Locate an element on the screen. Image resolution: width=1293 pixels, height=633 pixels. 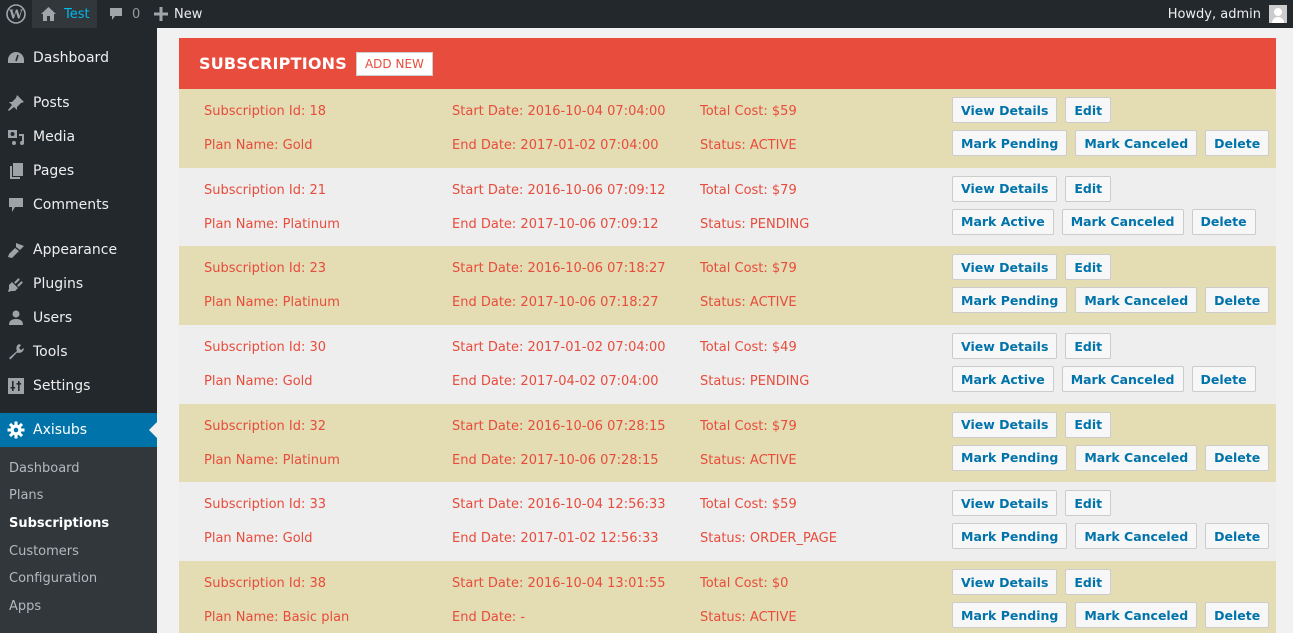
comment-icon is located at coordinates (116, 14).